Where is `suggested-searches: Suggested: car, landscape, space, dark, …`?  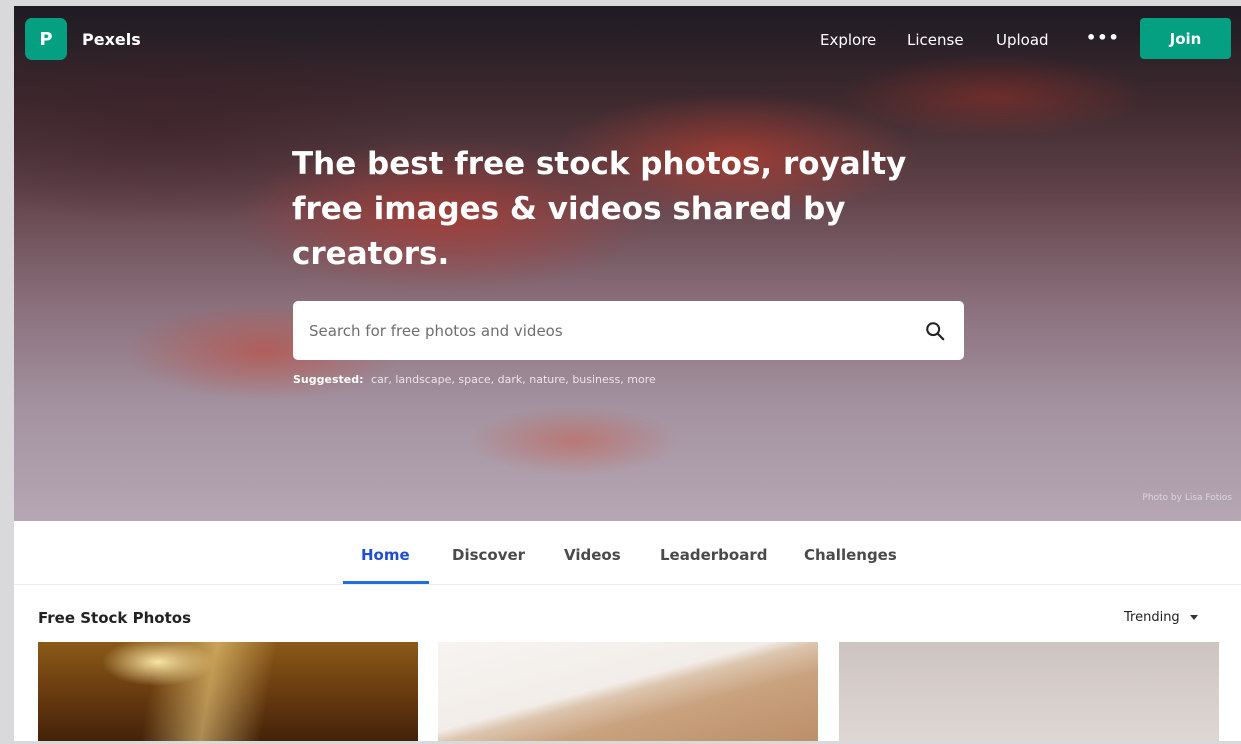 suggested-searches: Suggested: car, landscape, space, dark, … is located at coordinates (474, 379).